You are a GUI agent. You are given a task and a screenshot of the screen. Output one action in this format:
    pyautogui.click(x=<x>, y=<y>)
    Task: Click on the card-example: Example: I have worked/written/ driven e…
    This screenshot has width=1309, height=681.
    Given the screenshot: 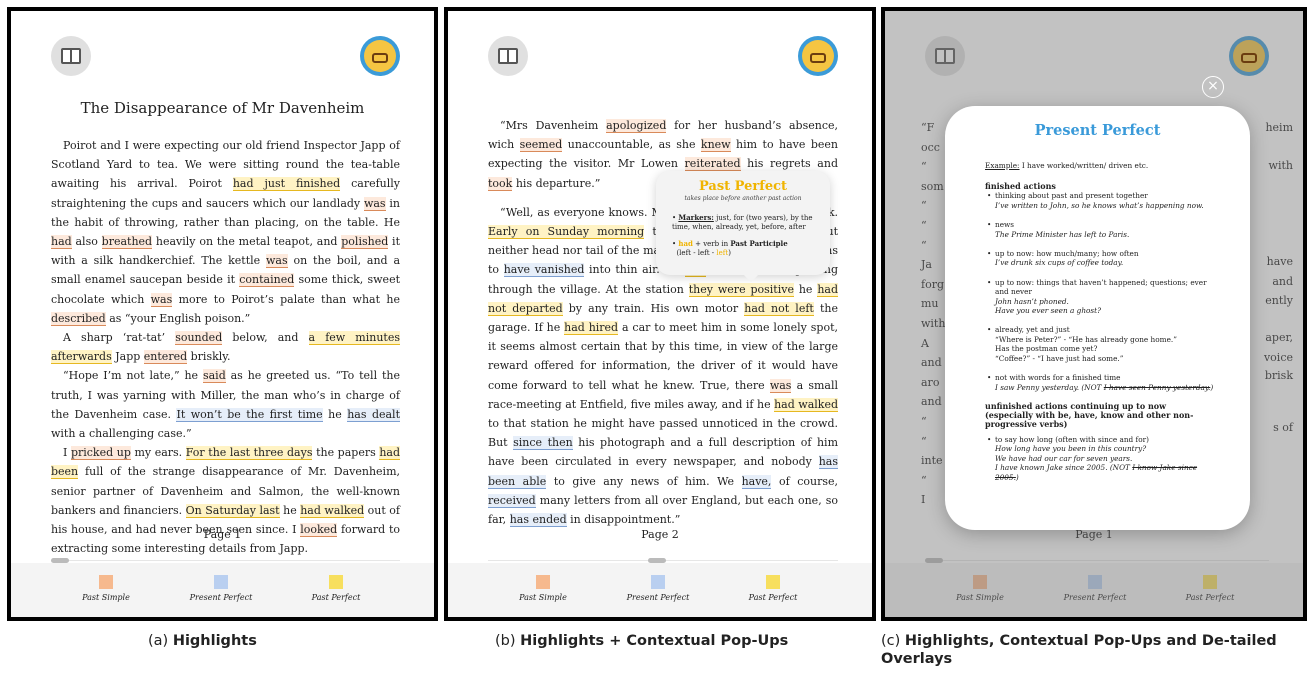 What is the action you would take?
    pyautogui.click(x=1067, y=165)
    